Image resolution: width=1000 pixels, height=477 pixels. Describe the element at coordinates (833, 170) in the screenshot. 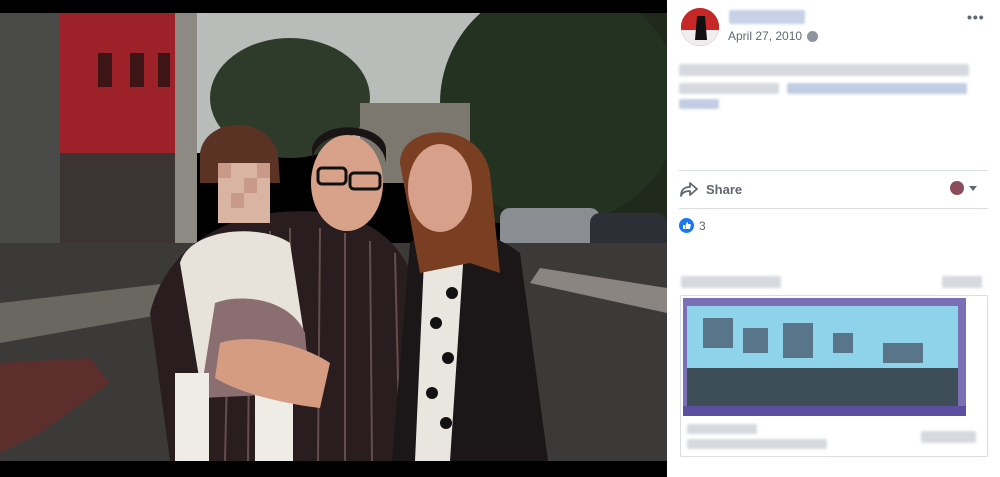

I see `divider-top` at that location.